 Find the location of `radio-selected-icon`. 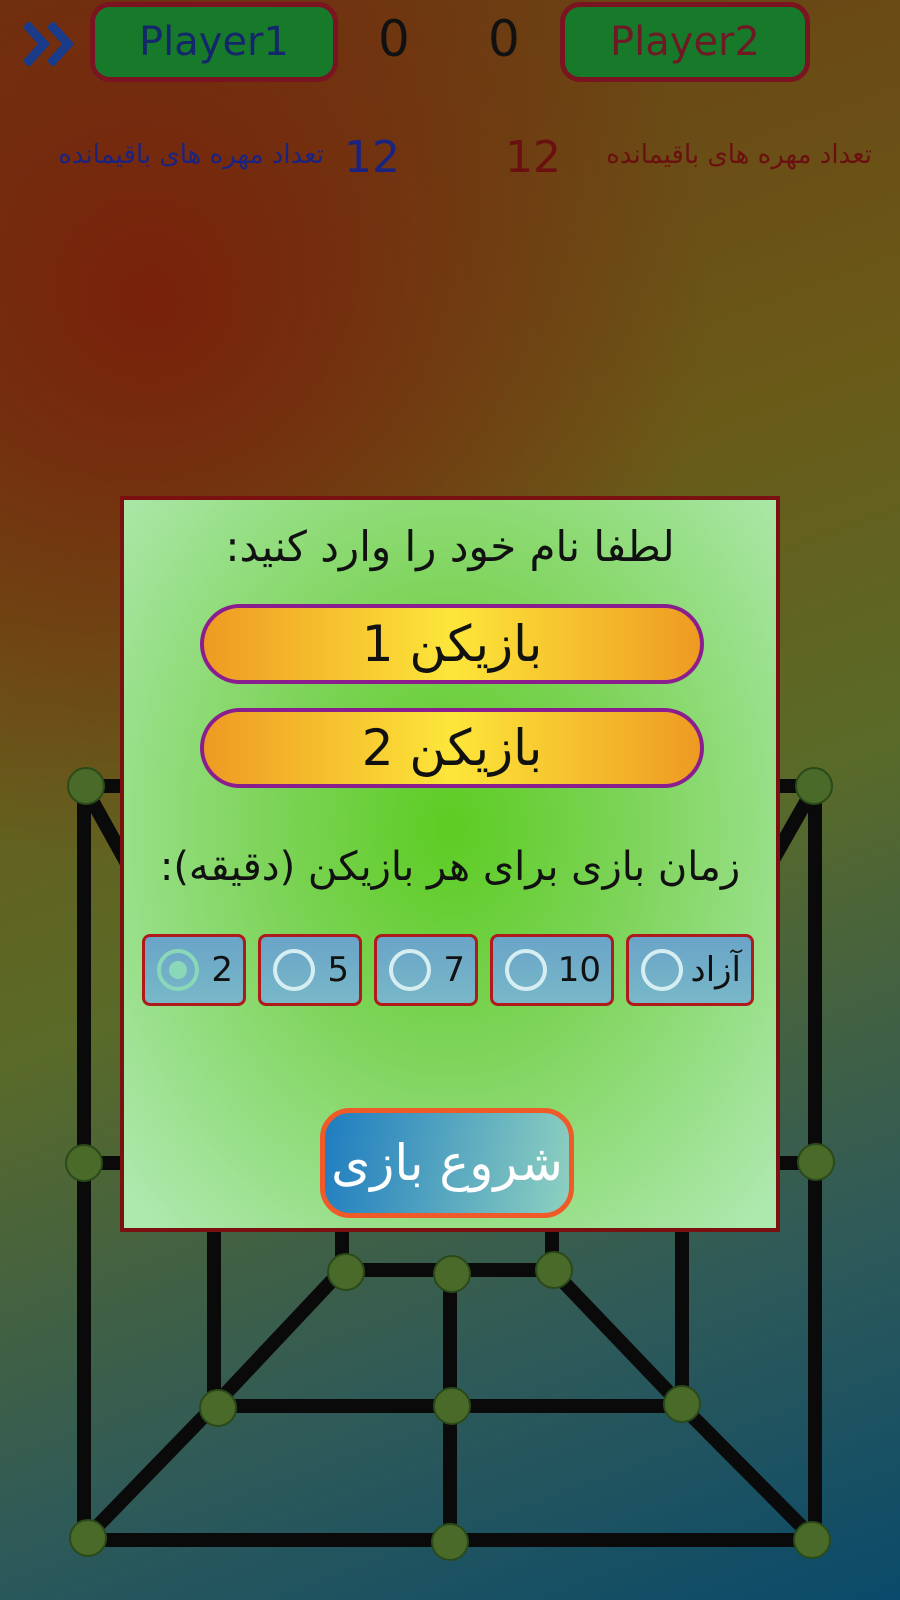

radio-selected-icon is located at coordinates (178, 970).